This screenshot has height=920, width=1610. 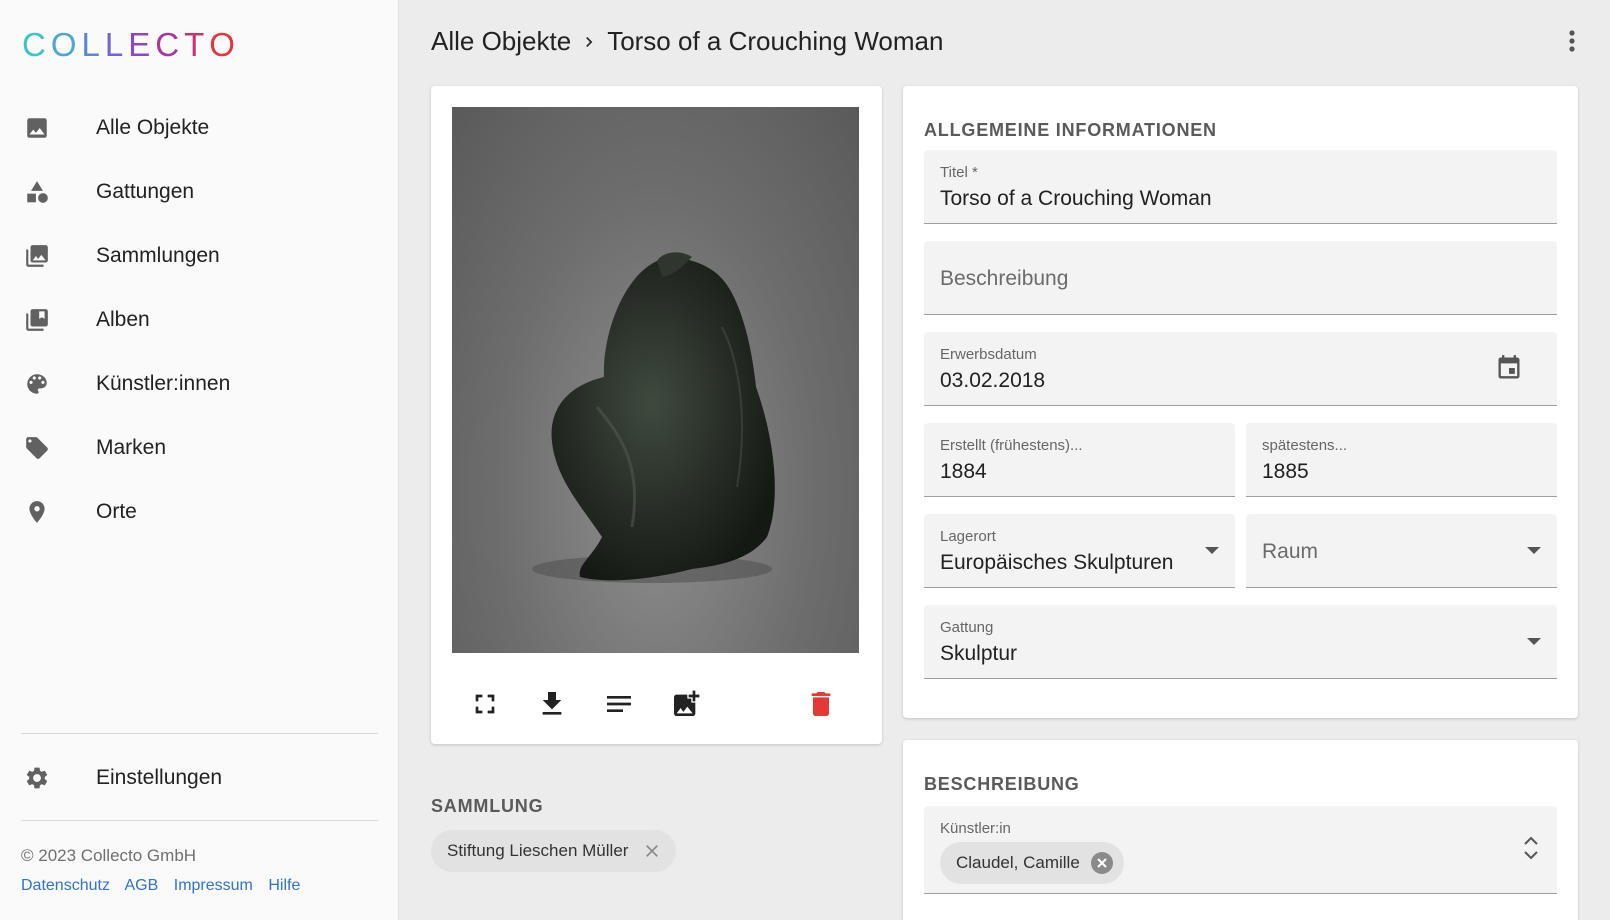 What do you see at coordinates (1076, 198) in the screenshot?
I see `field-value: Torso of a Crouching Woman` at bounding box center [1076, 198].